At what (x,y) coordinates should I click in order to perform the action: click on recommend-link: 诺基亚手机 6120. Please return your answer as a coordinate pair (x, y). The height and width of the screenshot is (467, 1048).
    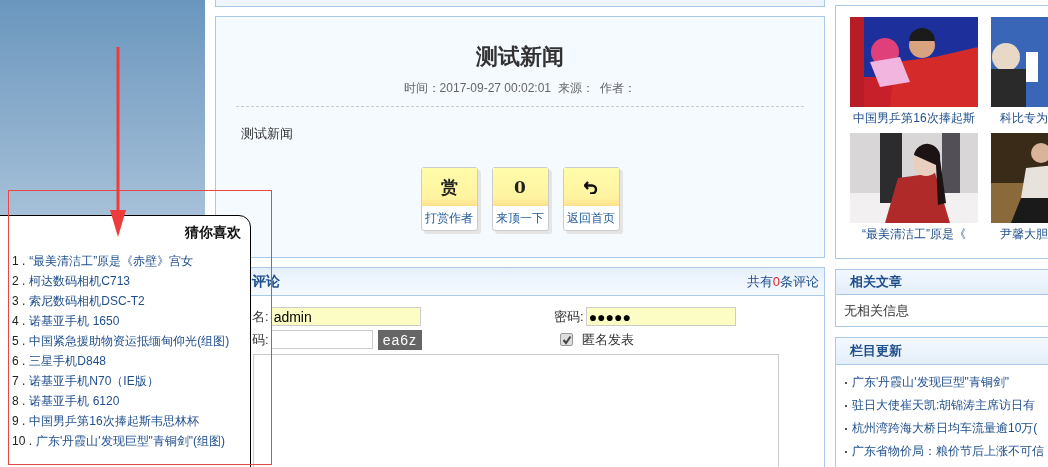
    Looking at the image, I should click on (74, 401).